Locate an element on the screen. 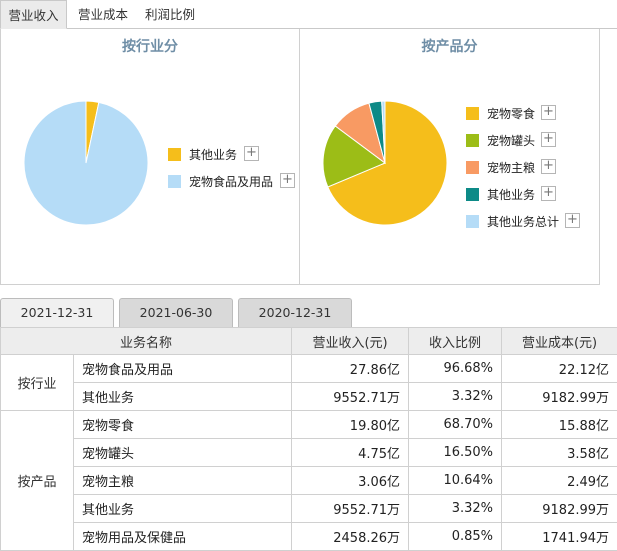 This screenshot has height=551, width=617. legend-label: 宠物罐头 is located at coordinates (511, 141).